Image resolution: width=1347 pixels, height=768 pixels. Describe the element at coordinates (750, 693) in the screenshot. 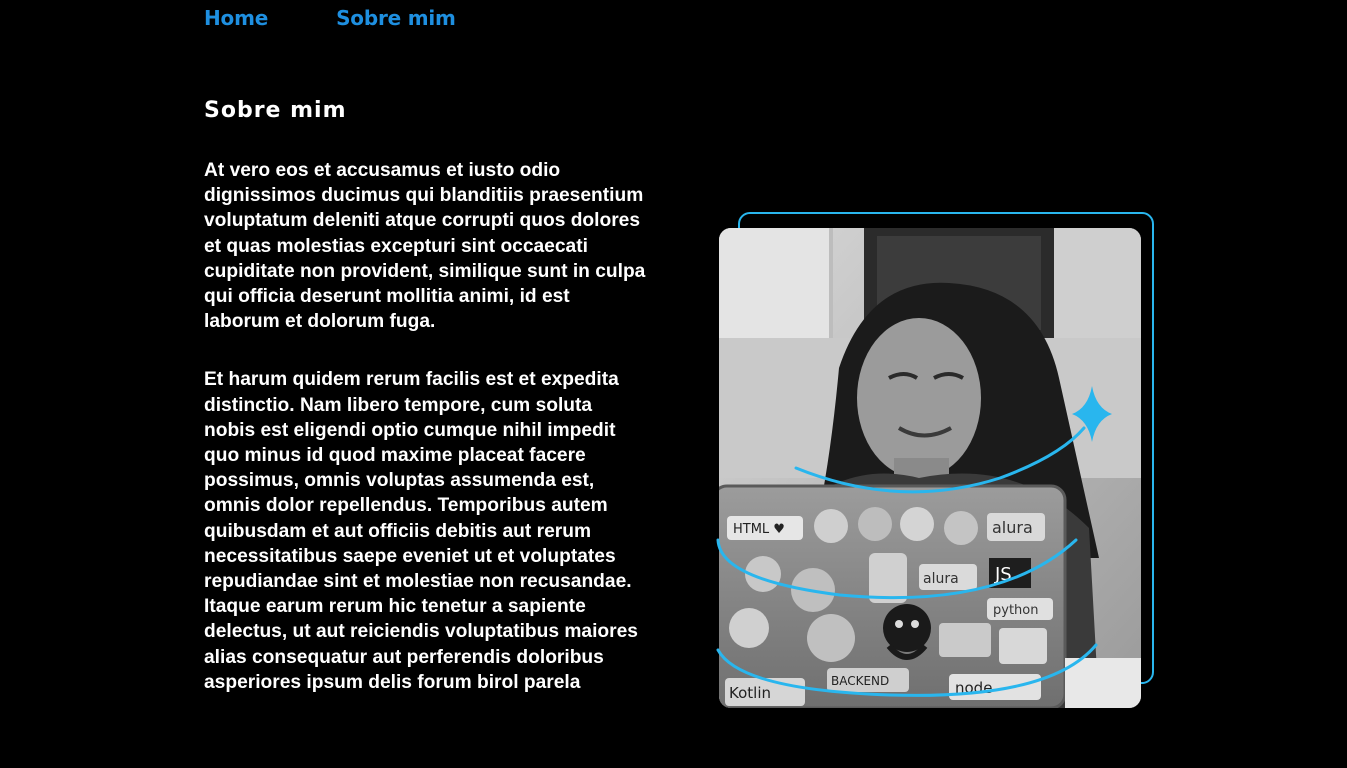

I see `sticker-kotlin: Kotlin` at that location.